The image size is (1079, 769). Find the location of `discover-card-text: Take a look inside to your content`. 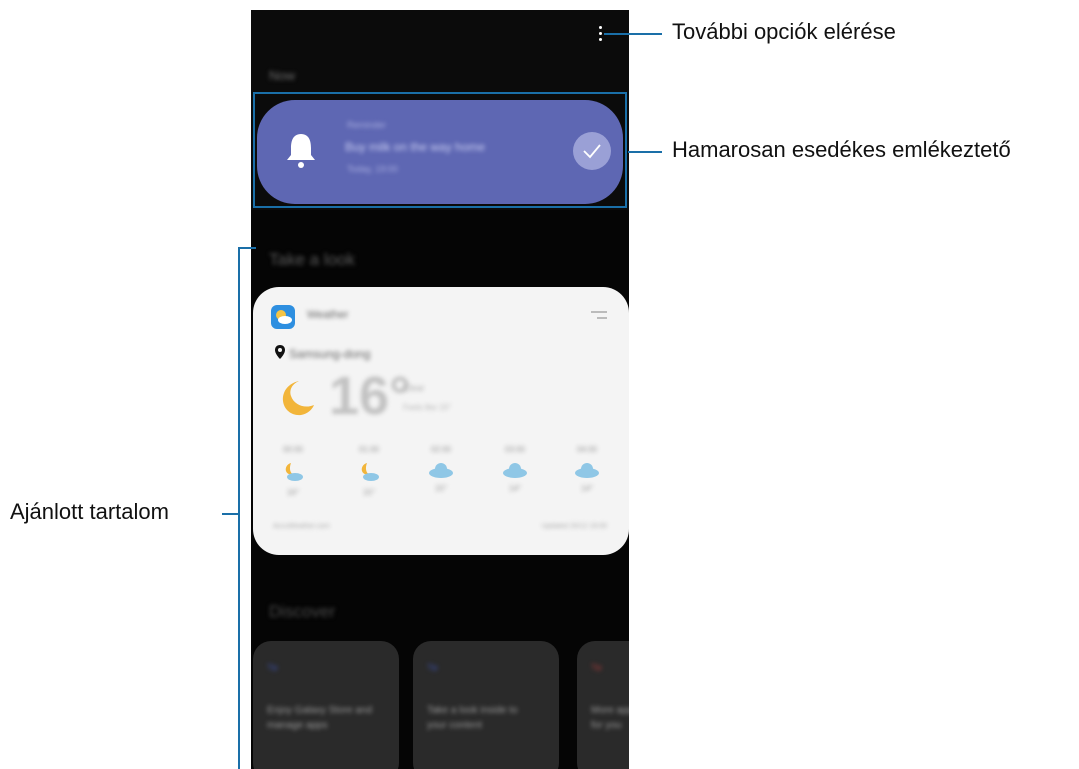

discover-card-text: Take a look inside to your content is located at coordinates (472, 718).